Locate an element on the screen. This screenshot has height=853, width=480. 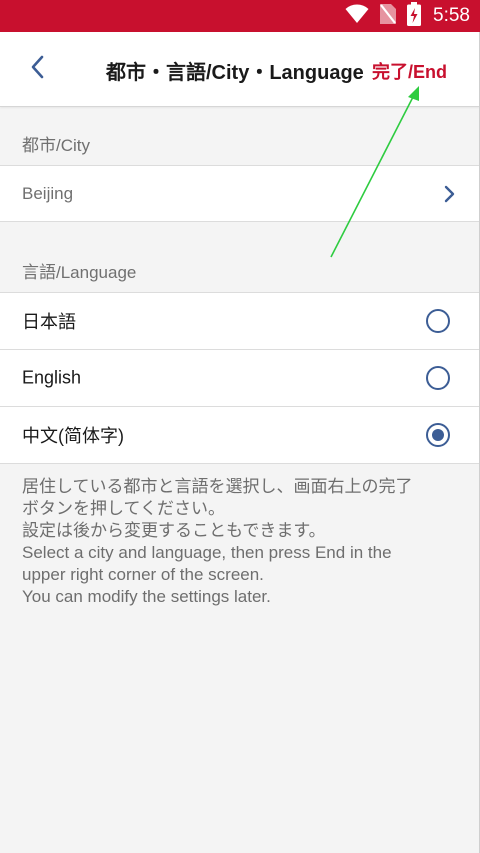
status-bar: 5:58 is located at coordinates (240, 16).